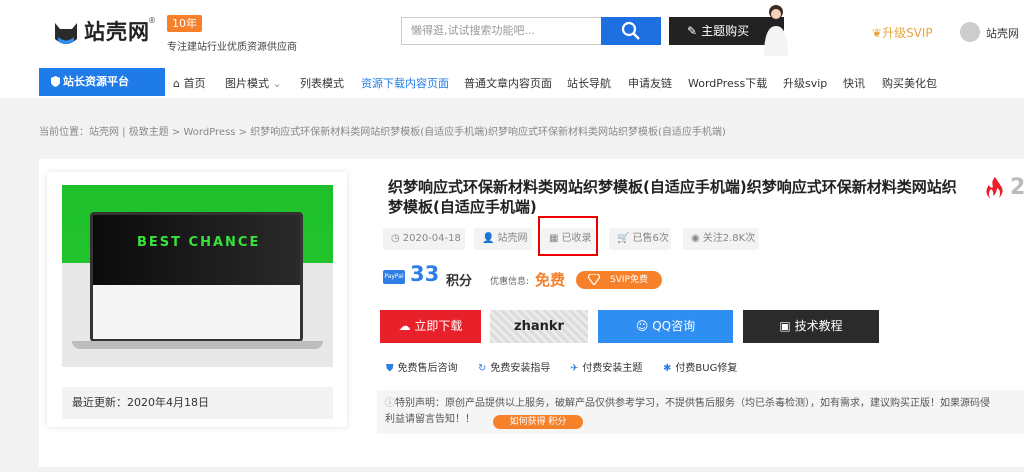 This screenshot has height=472, width=1024. I want to click on nav-item-news: 快讯, so click(854, 83).